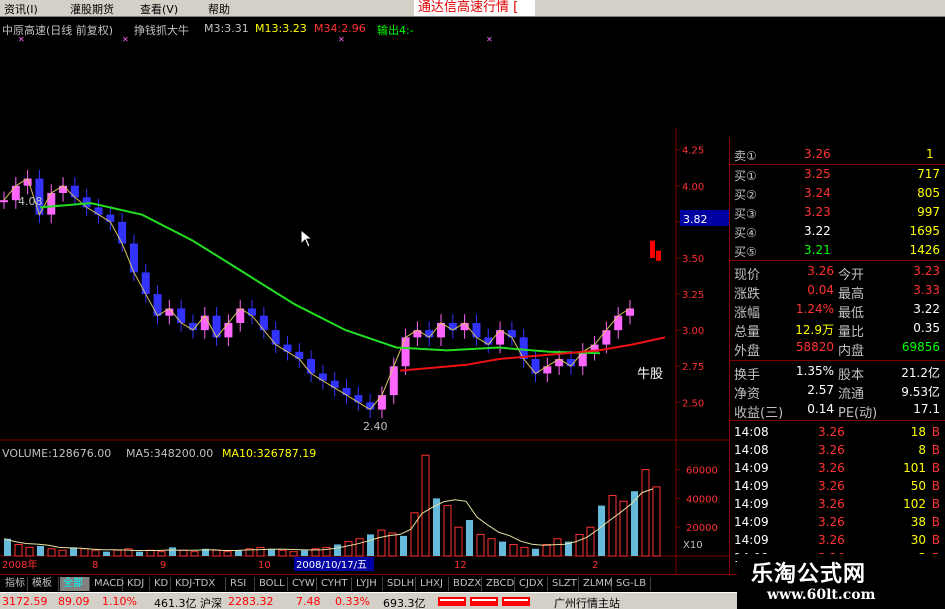 The width and height of the screenshot is (945, 609). I want to click on volume-bars, so click(332, 505).